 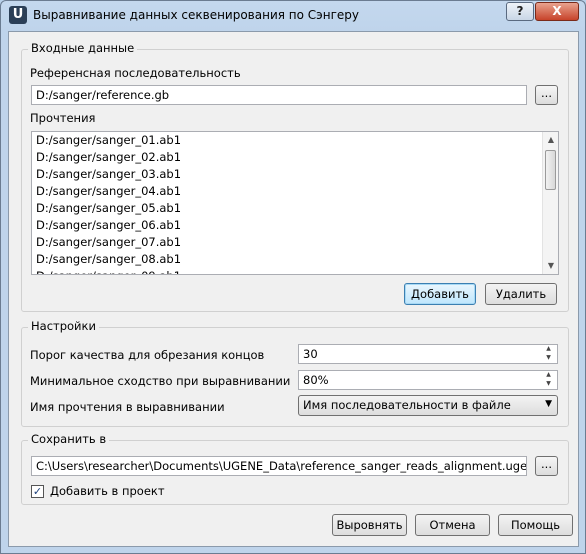 I want to click on scrollbar-thumb, so click(x=550, y=170).